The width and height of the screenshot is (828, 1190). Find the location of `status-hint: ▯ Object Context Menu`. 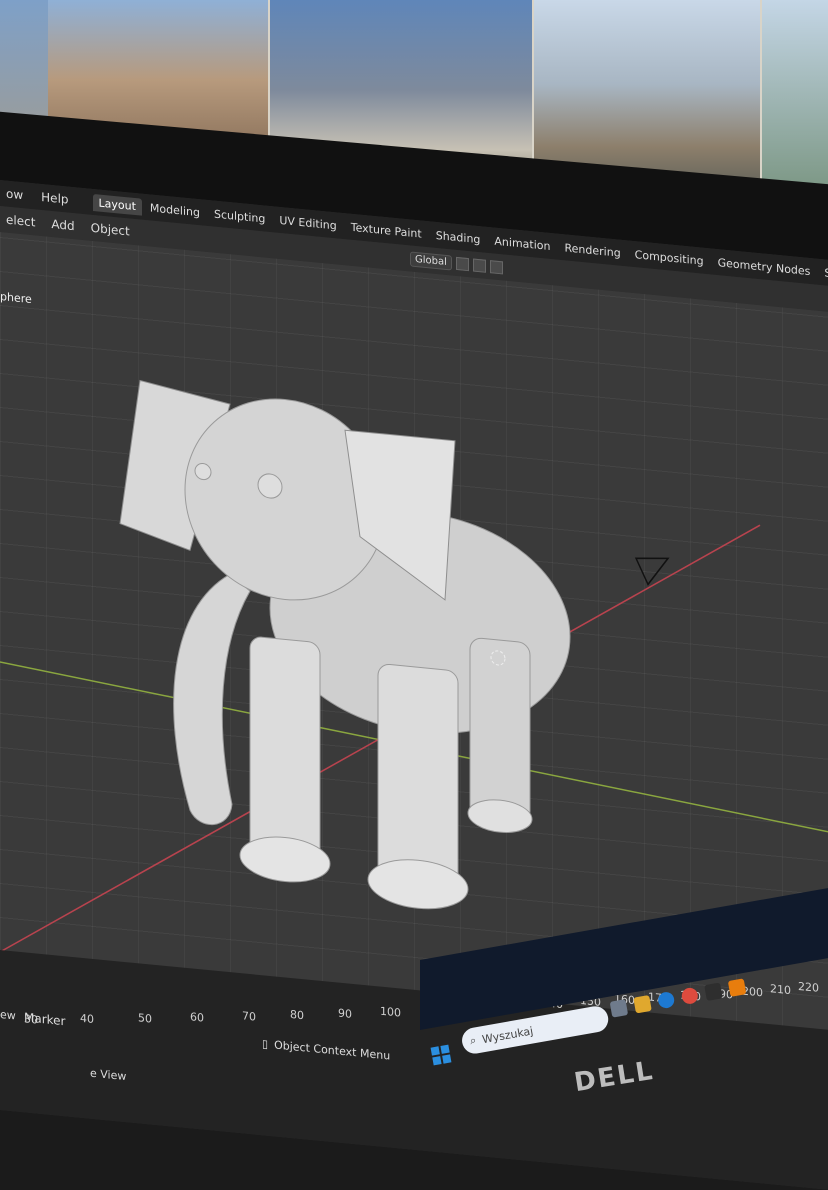

status-hint: ▯ Object Context Menu is located at coordinates (326, 1049).